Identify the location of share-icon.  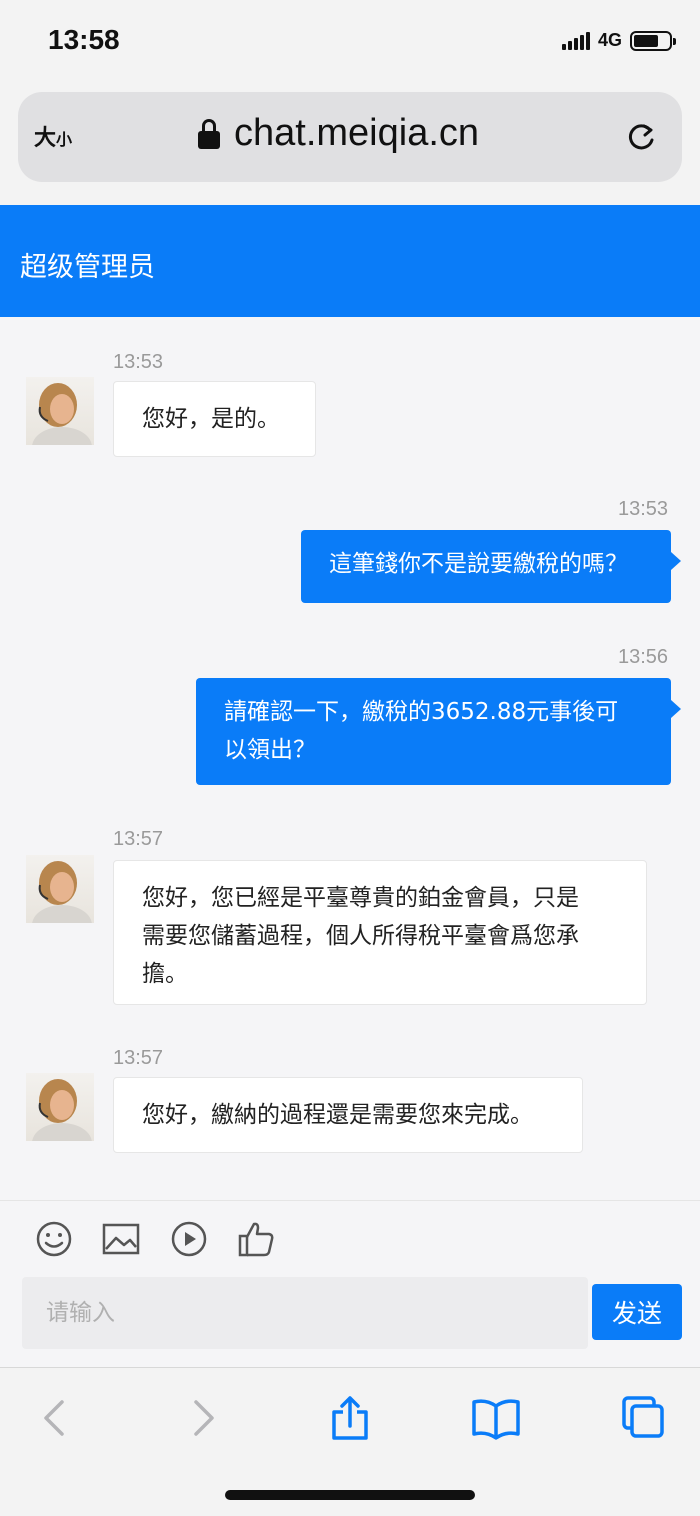
(350, 1418).